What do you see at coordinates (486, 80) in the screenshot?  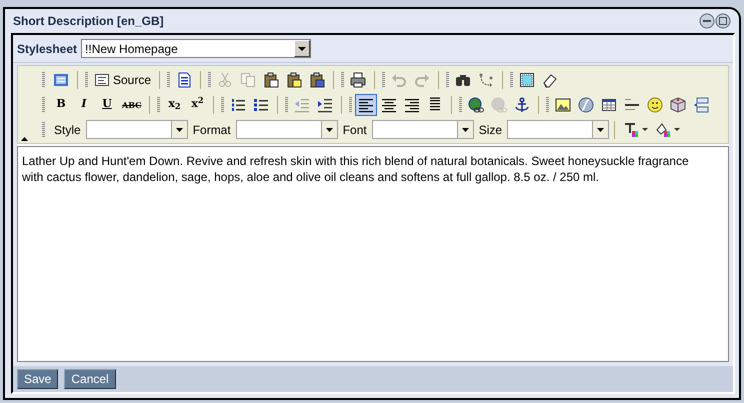 I see `replace-icon` at bounding box center [486, 80].